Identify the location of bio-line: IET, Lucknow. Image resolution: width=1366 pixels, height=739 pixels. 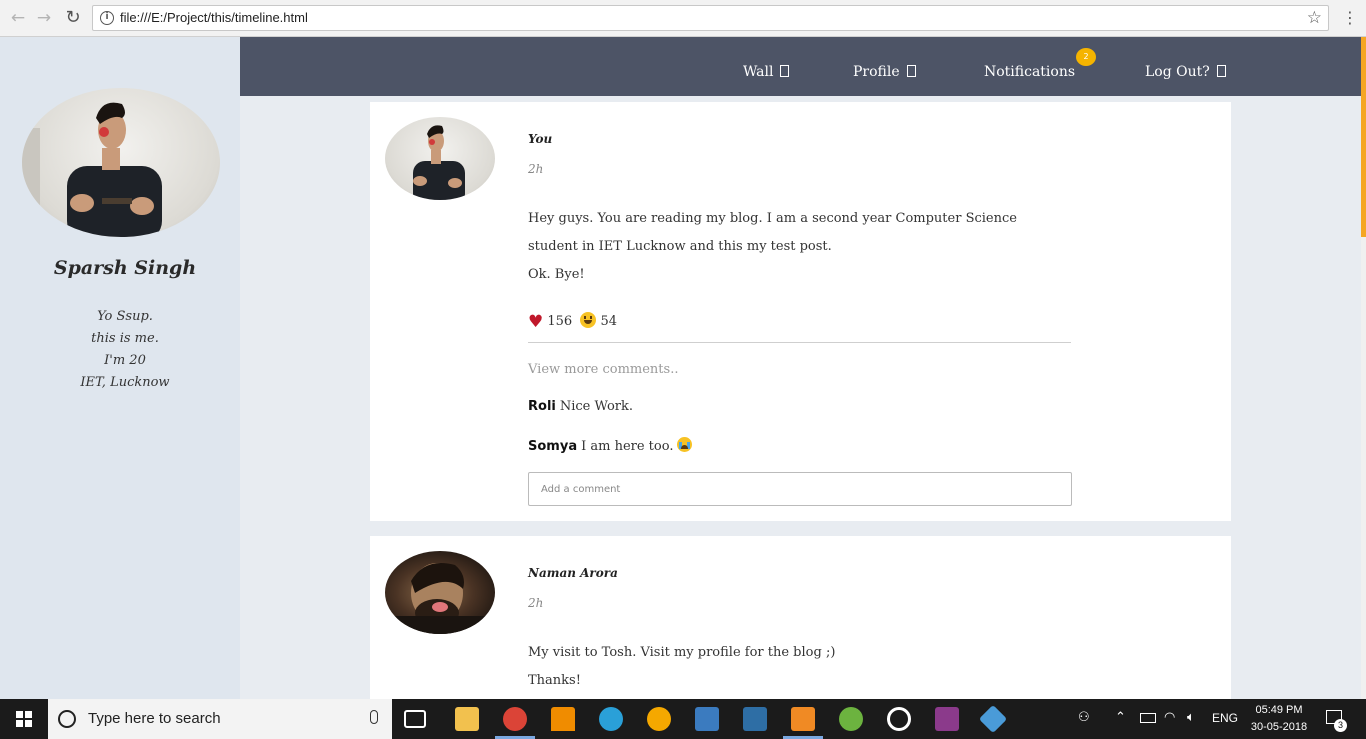
(125, 382).